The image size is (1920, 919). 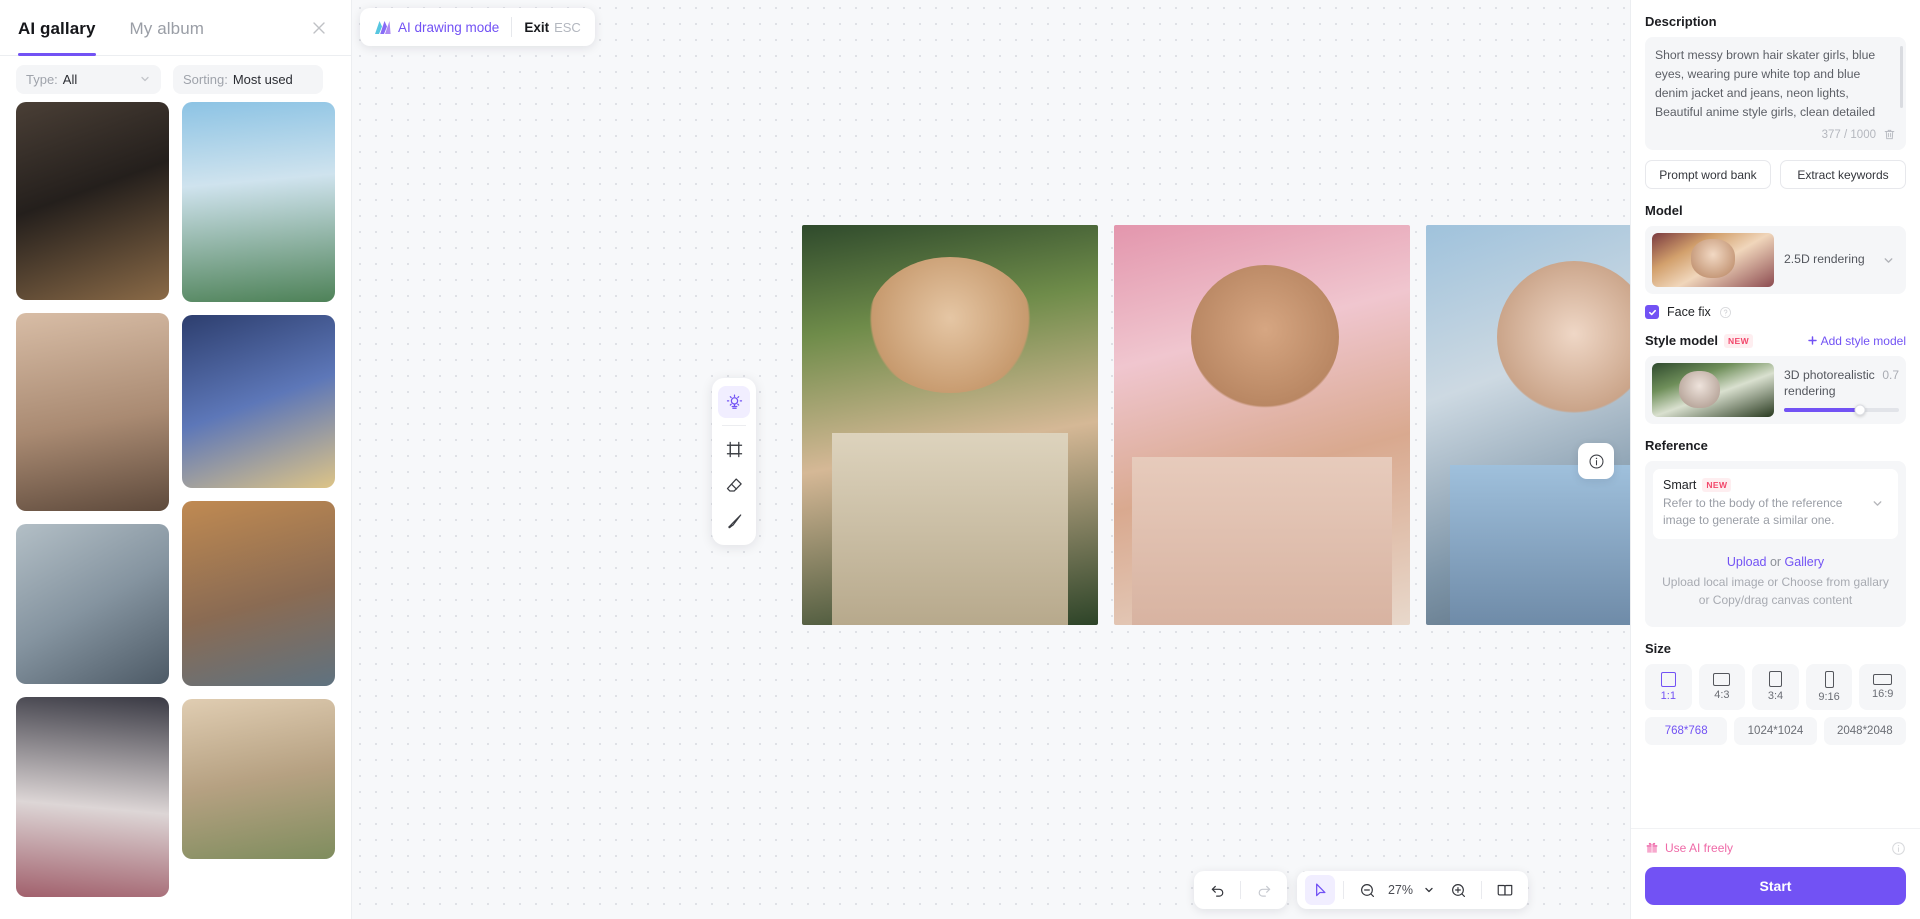 I want to click on idea-bulb-tool, so click(x=734, y=402).